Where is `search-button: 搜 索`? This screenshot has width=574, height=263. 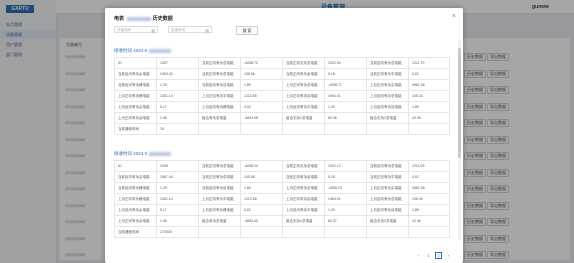 search-button: 搜 索 is located at coordinates (247, 30).